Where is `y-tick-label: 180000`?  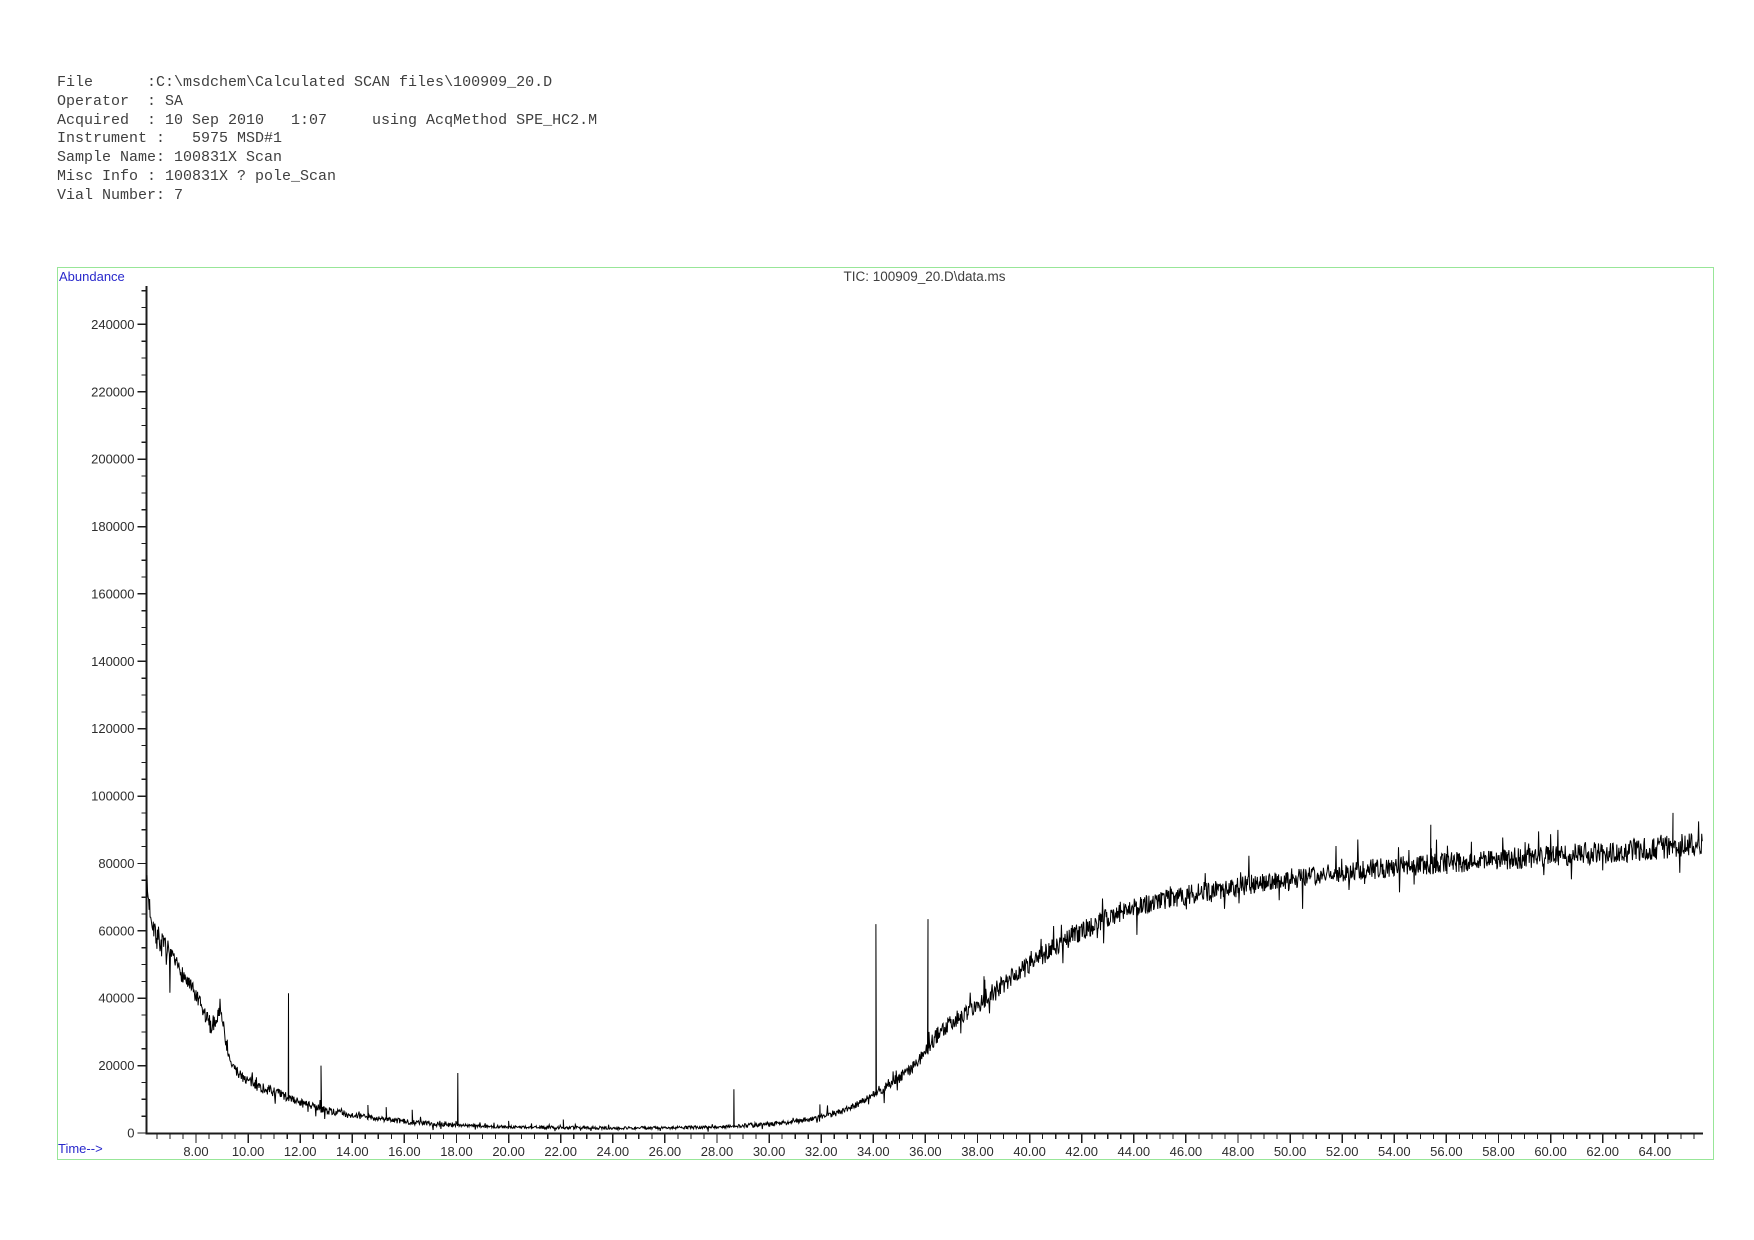
y-tick-label: 180000 is located at coordinates (112, 526).